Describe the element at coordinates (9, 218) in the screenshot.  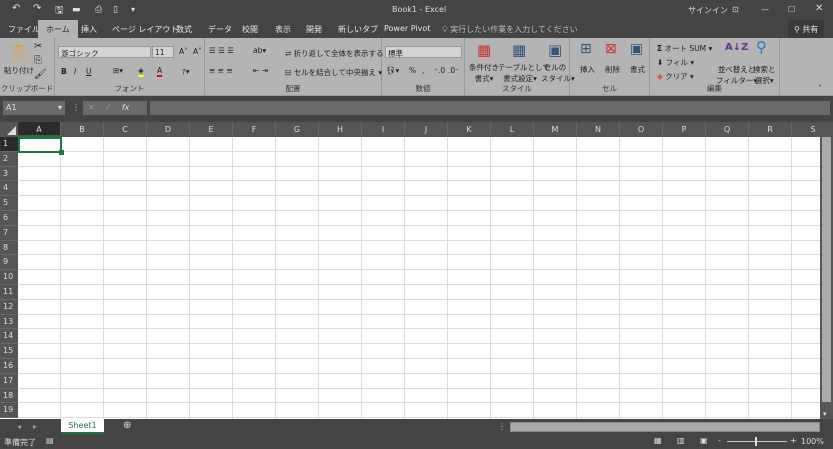
I see `row-header-6: 6` at that location.